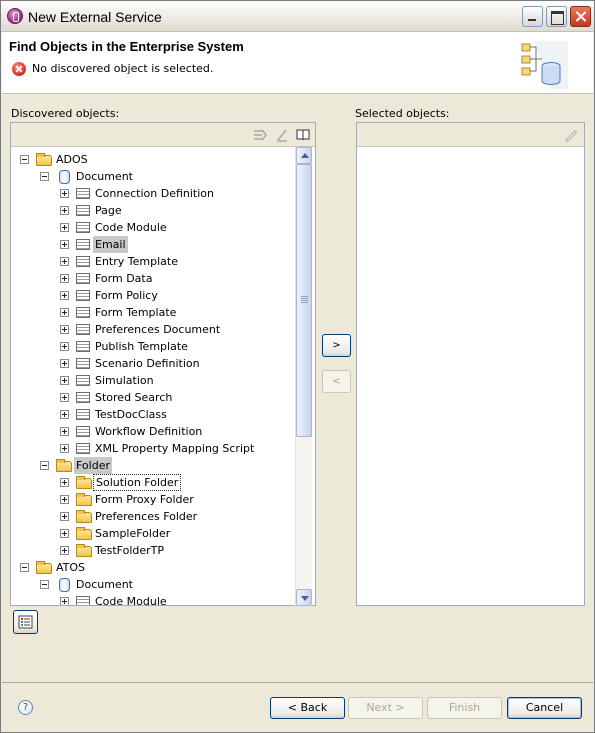 The image size is (595, 733). I want to click on tree-item-label: Preferences Folder, so click(146, 516).